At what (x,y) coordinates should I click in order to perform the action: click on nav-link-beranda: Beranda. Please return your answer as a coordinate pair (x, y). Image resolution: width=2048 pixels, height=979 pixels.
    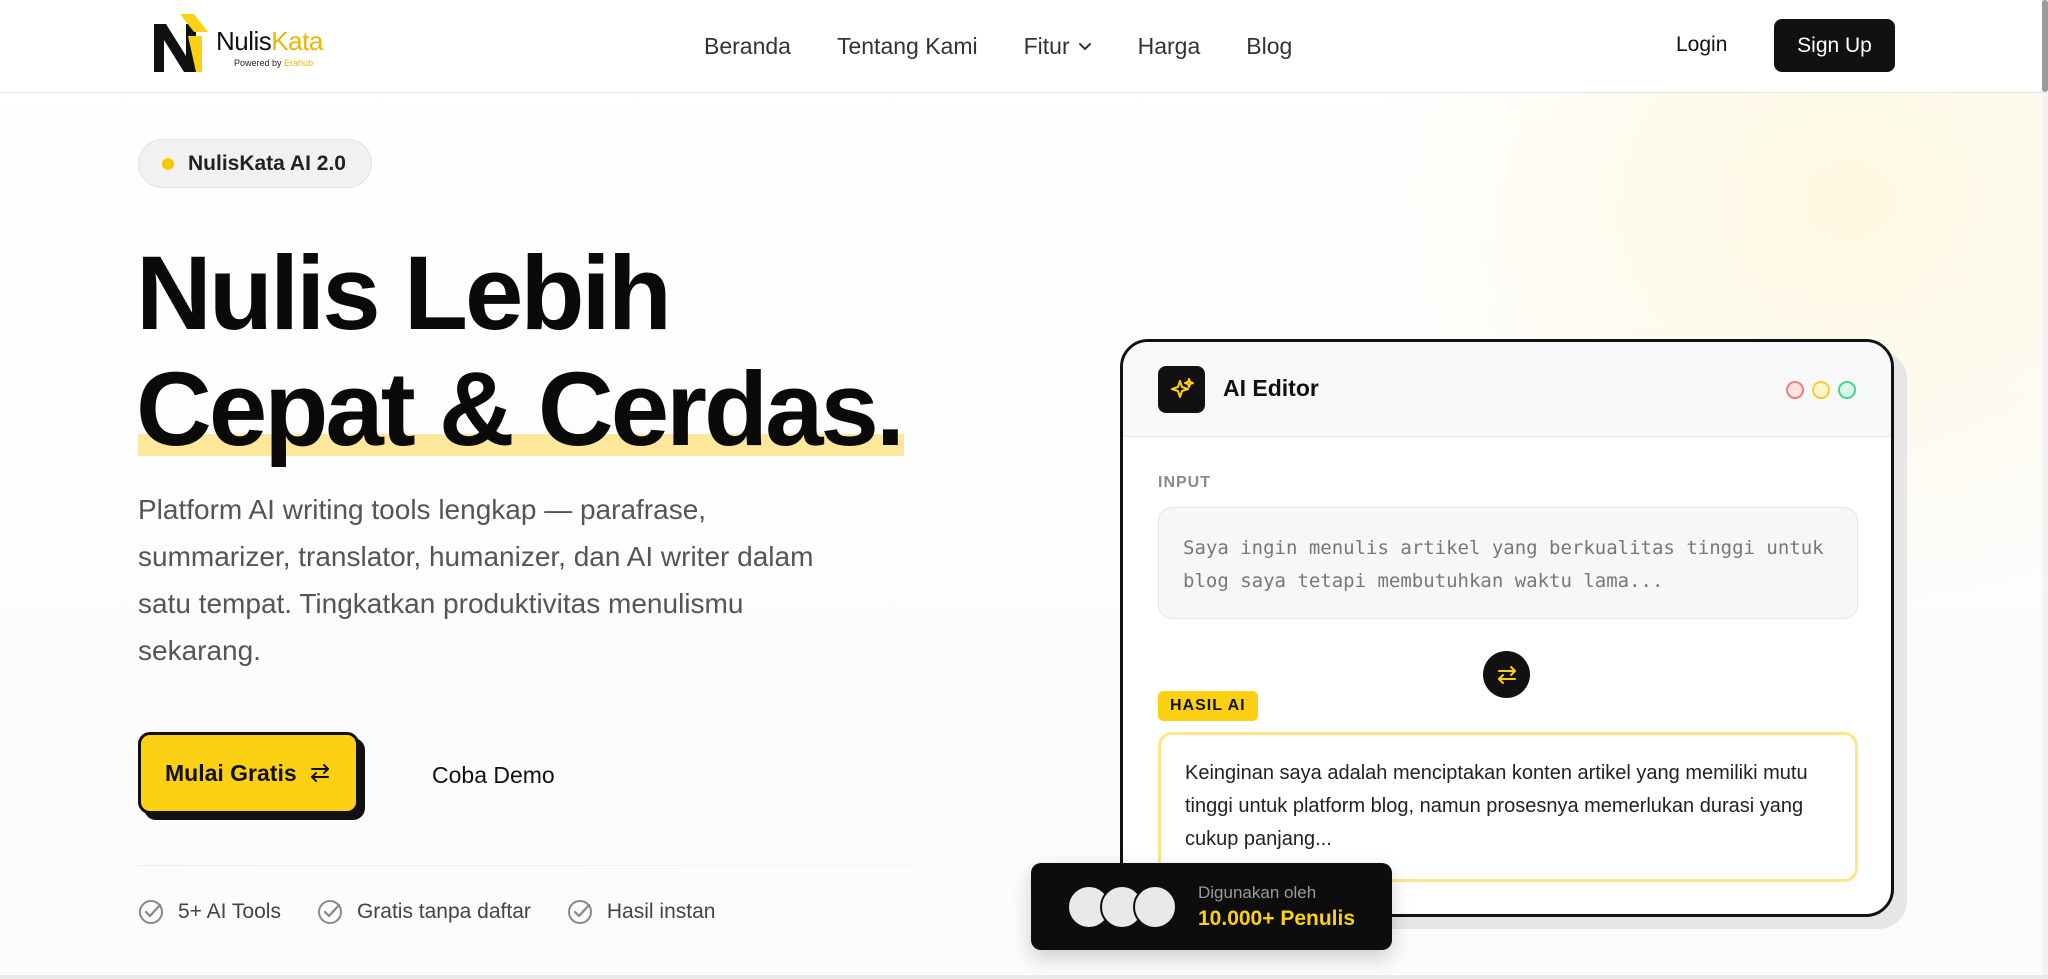
    Looking at the image, I should click on (747, 46).